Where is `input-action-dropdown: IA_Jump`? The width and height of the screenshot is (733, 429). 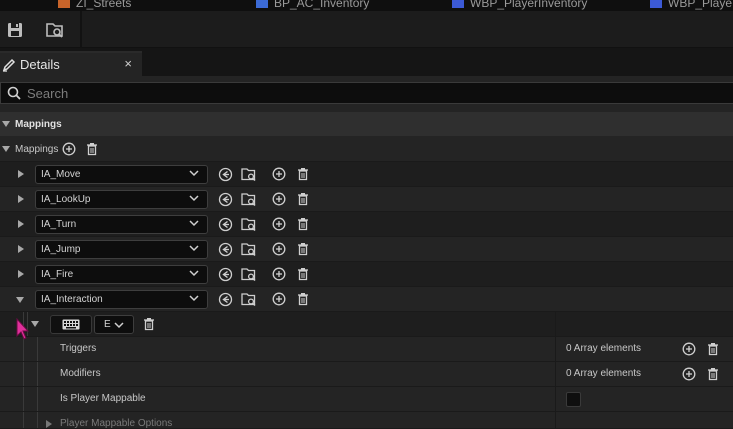
input-action-dropdown: IA_Jump is located at coordinates (121, 249).